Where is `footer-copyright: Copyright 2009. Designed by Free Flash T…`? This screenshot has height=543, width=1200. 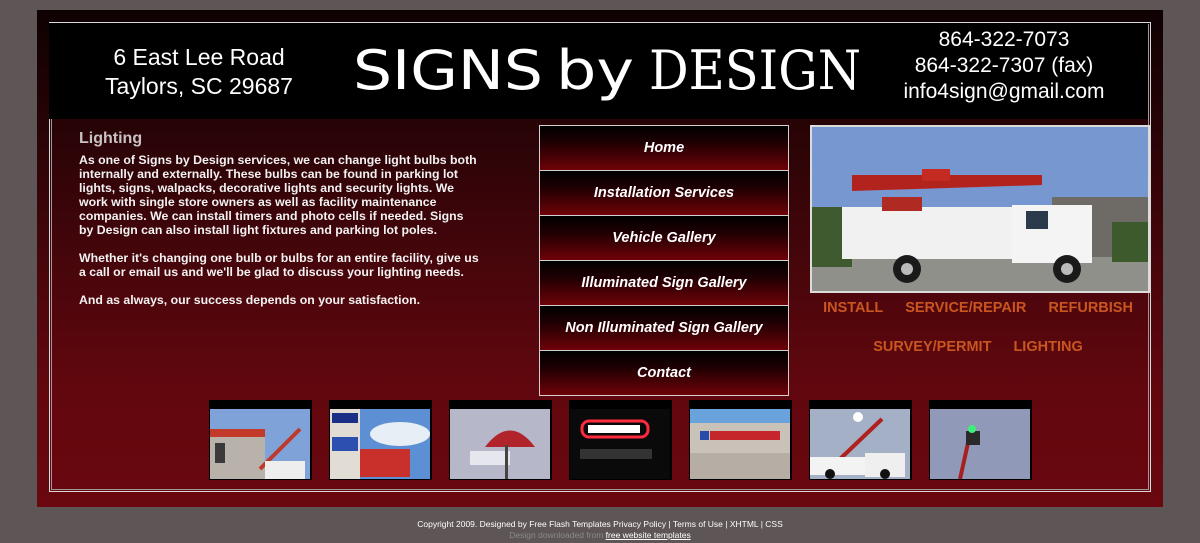 footer-copyright: Copyright 2009. Designed by Free Flash T… is located at coordinates (600, 524).